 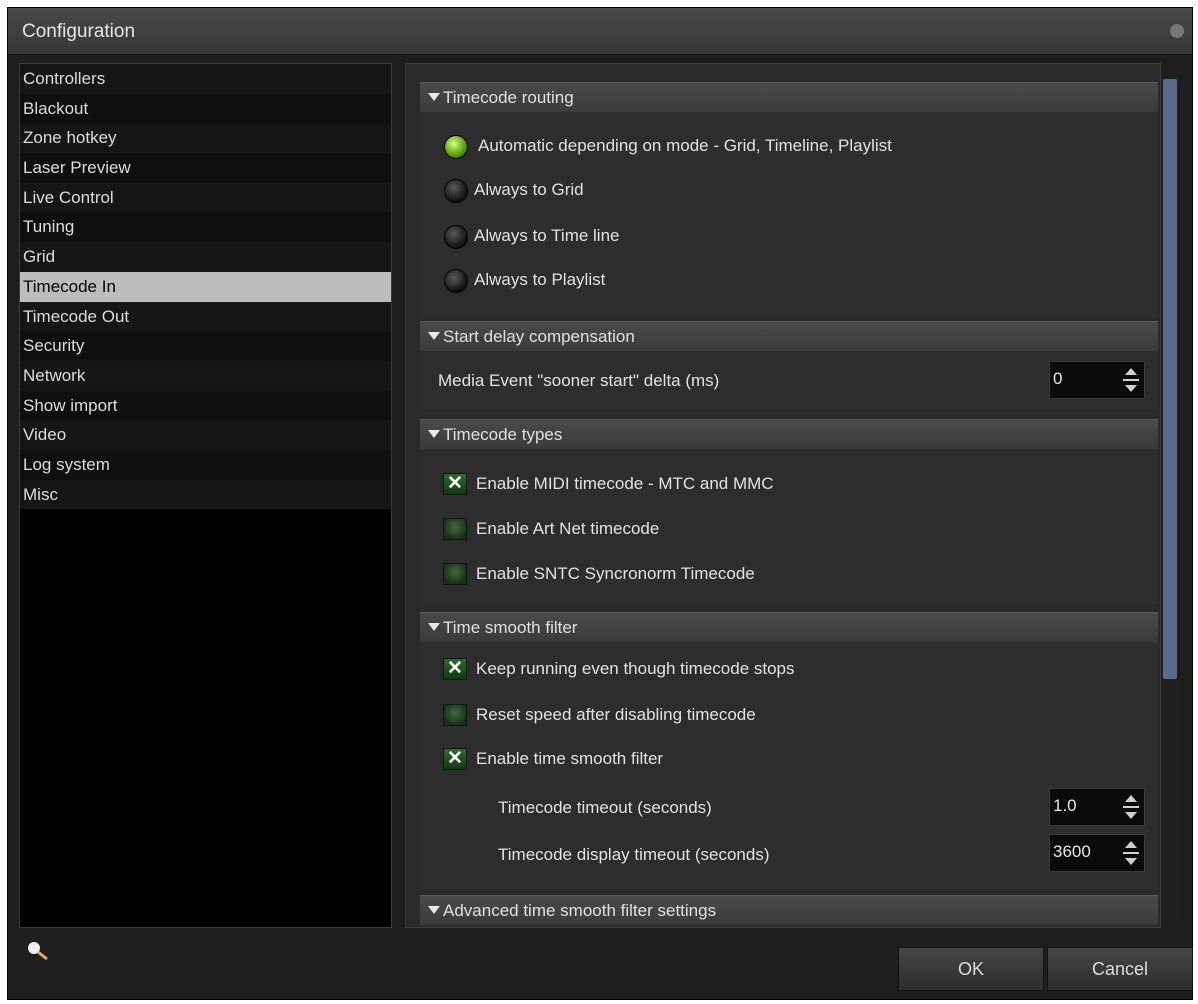 What do you see at coordinates (539, 336) in the screenshot?
I see `section-title: Start delay compensation` at bounding box center [539, 336].